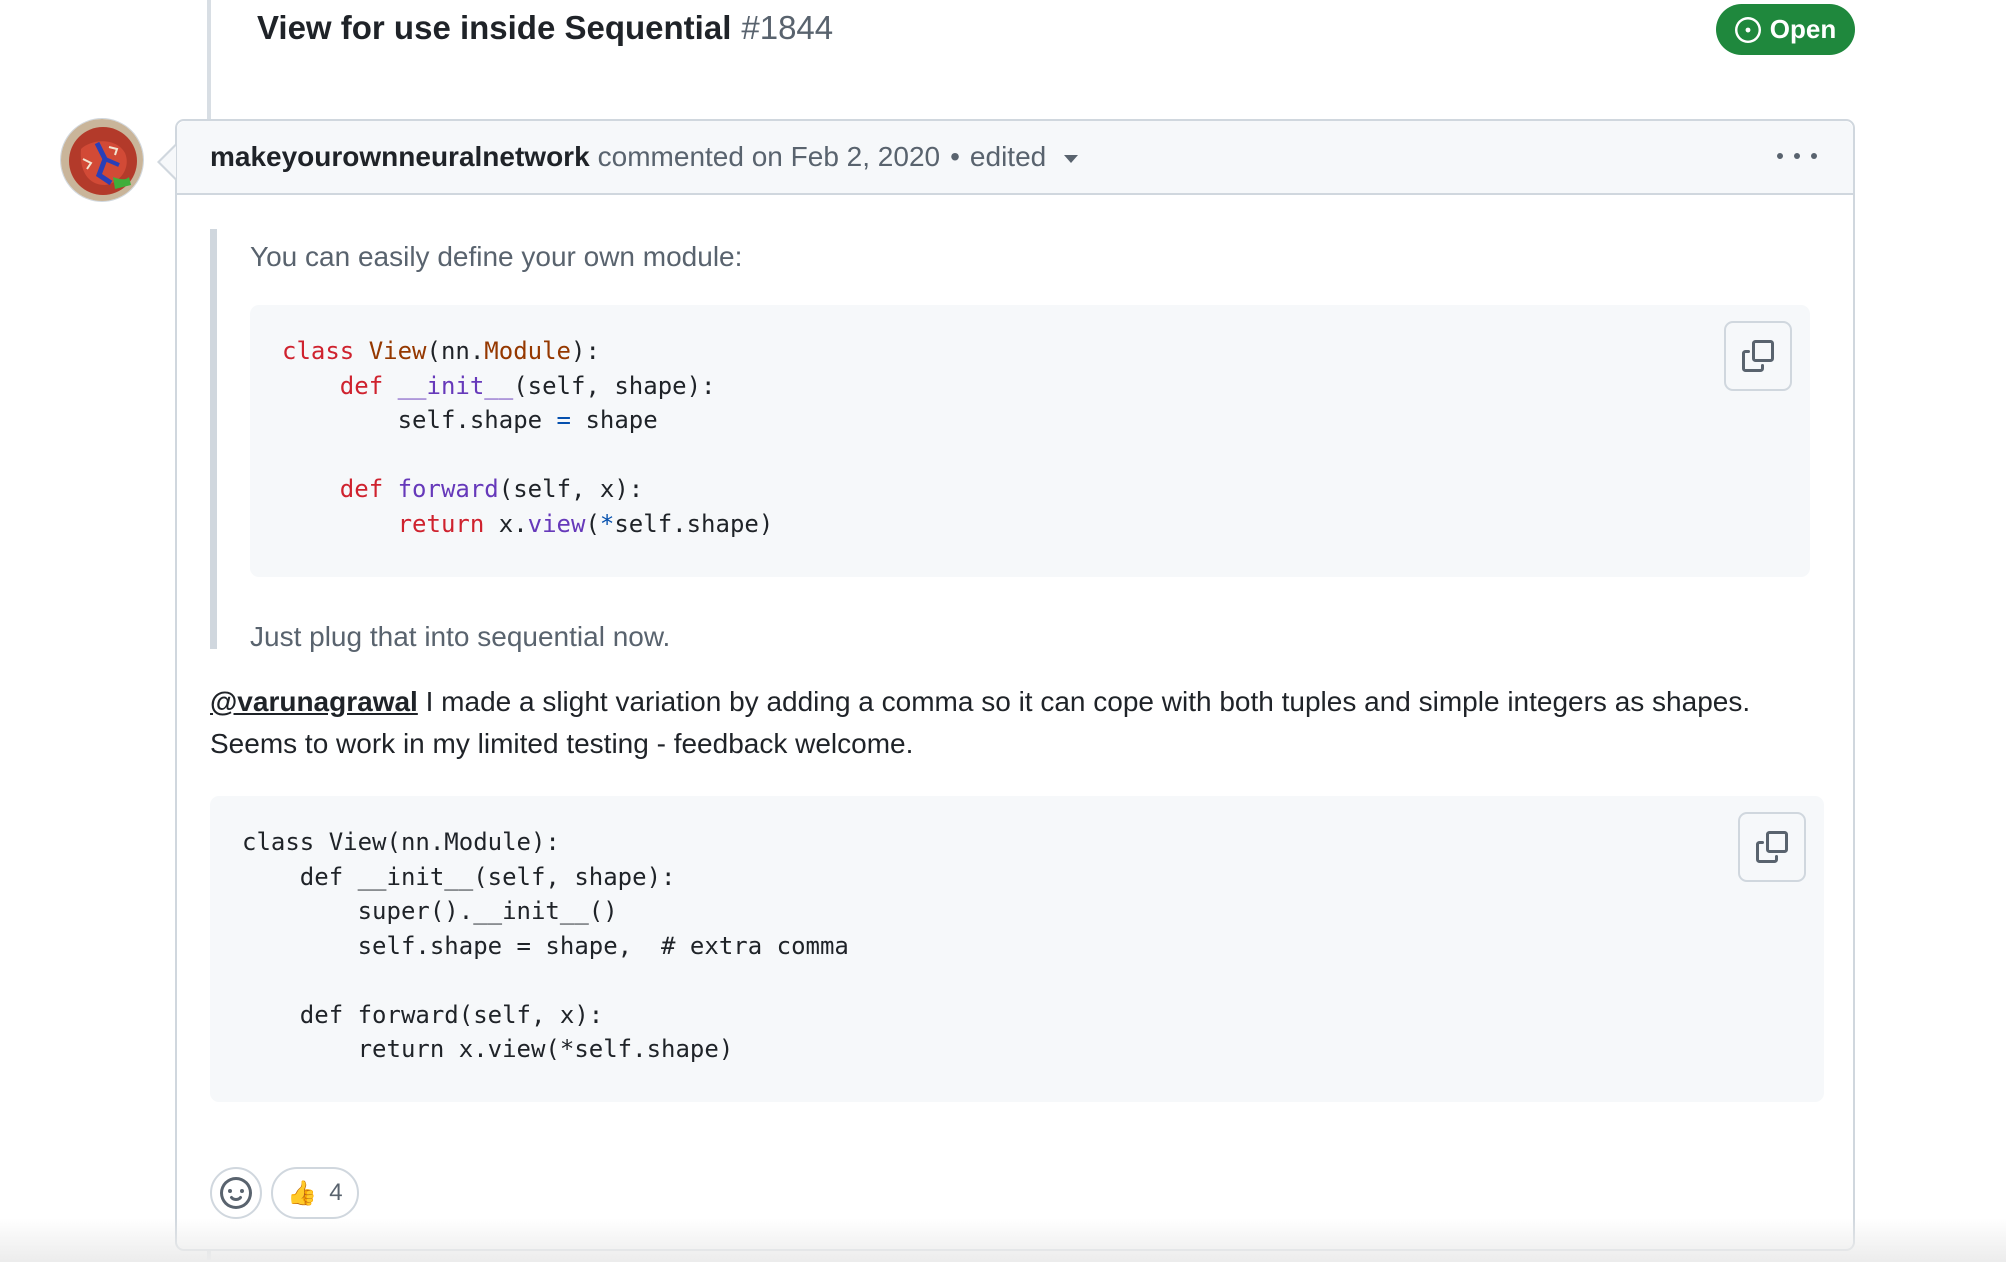  I want to click on caret-down-icon, so click(1071, 159).